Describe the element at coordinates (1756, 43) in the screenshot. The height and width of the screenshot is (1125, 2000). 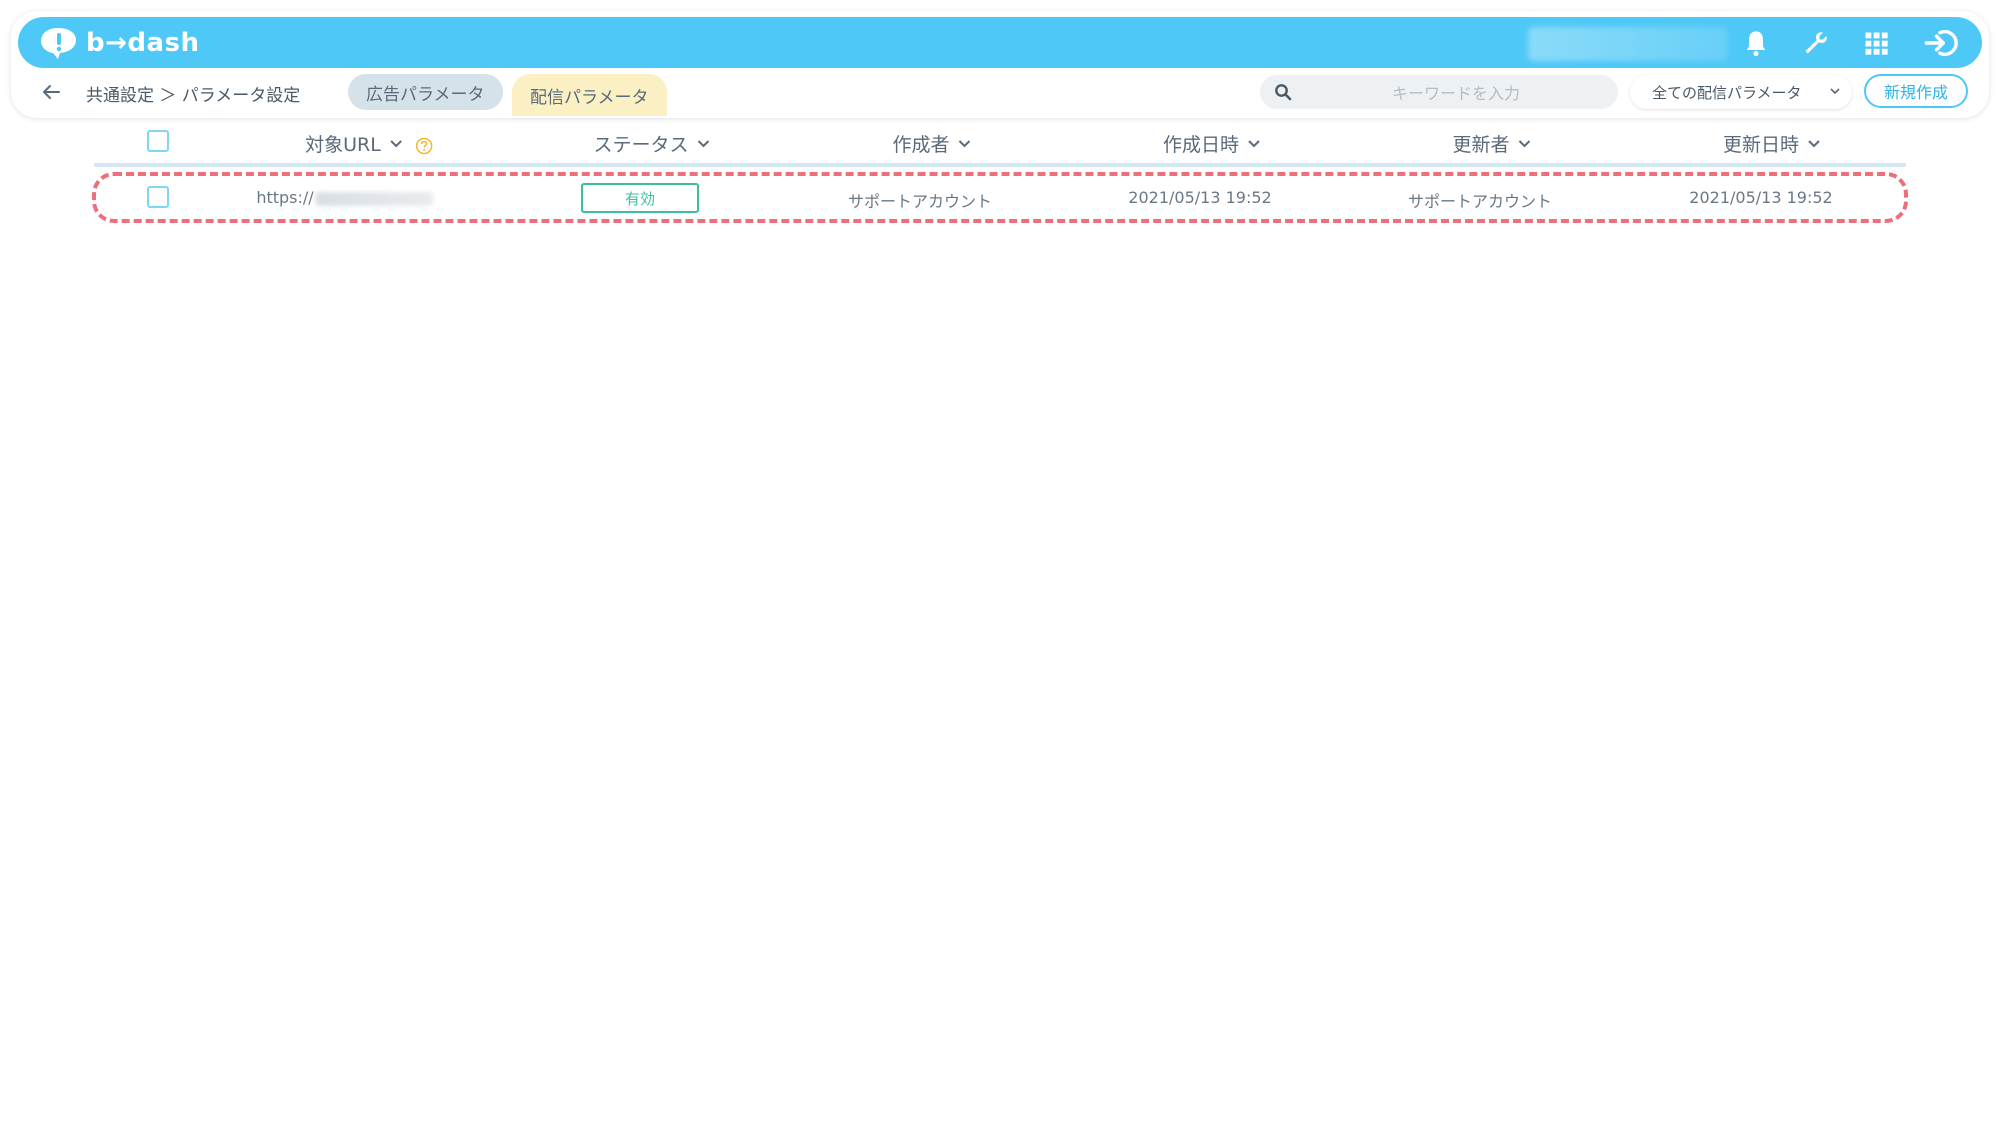
I see `bell-icon` at that location.